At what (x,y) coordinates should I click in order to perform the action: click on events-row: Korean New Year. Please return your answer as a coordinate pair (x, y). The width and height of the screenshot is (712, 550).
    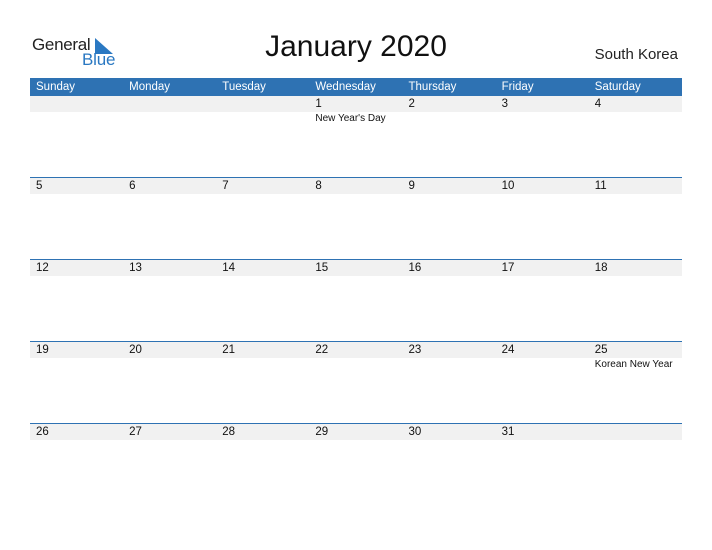
    Looking at the image, I should click on (356, 365).